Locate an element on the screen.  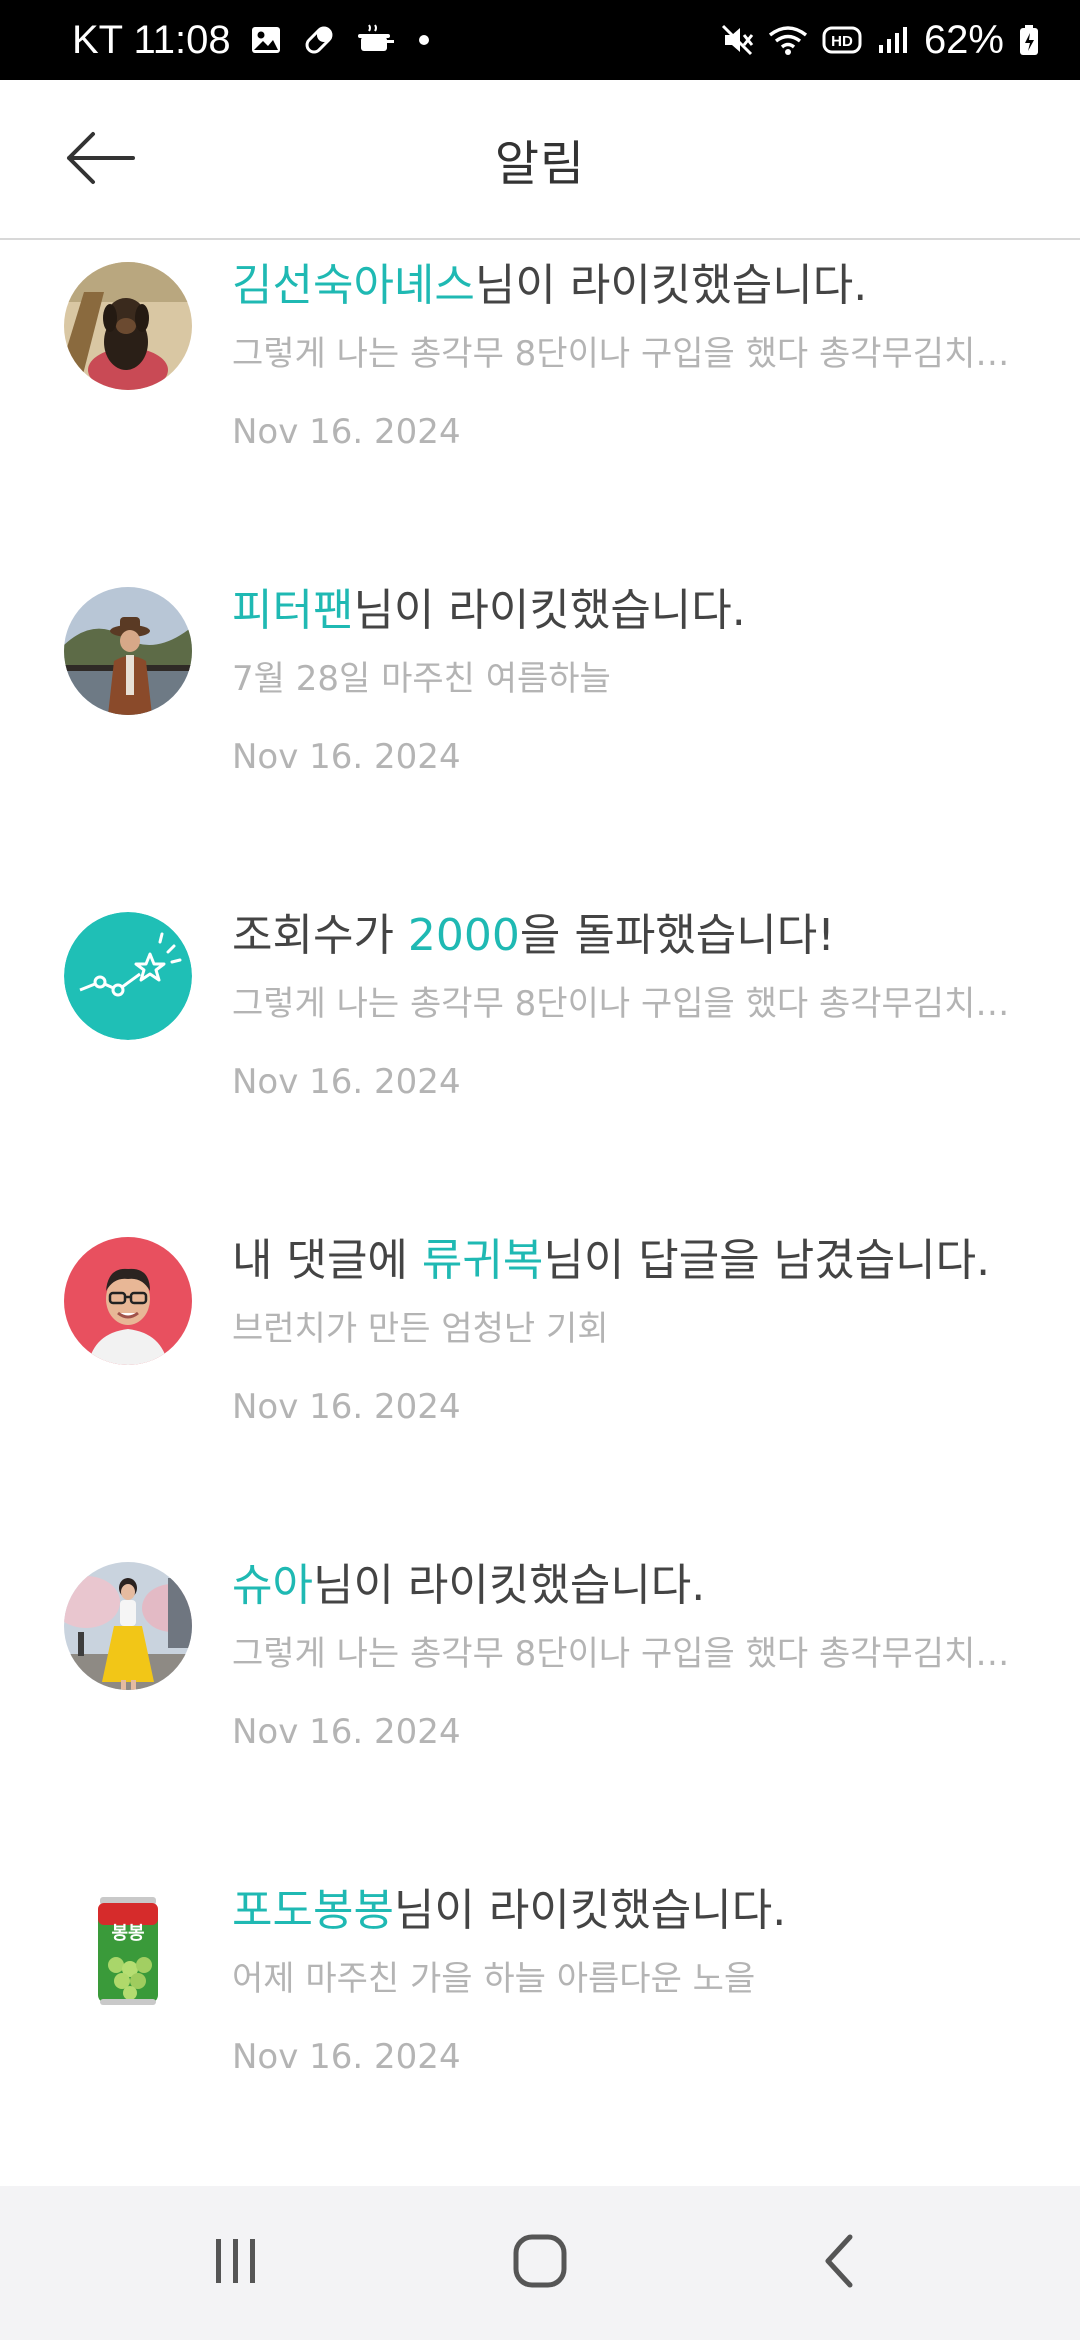
page-title: 알림 is located at coordinates (540, 164).